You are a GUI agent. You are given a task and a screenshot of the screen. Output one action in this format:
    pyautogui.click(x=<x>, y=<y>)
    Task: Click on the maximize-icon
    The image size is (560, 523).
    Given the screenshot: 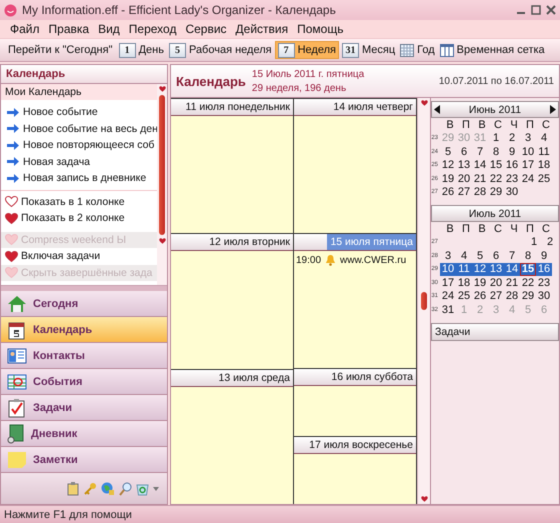 What is the action you would take?
    pyautogui.click(x=536, y=10)
    